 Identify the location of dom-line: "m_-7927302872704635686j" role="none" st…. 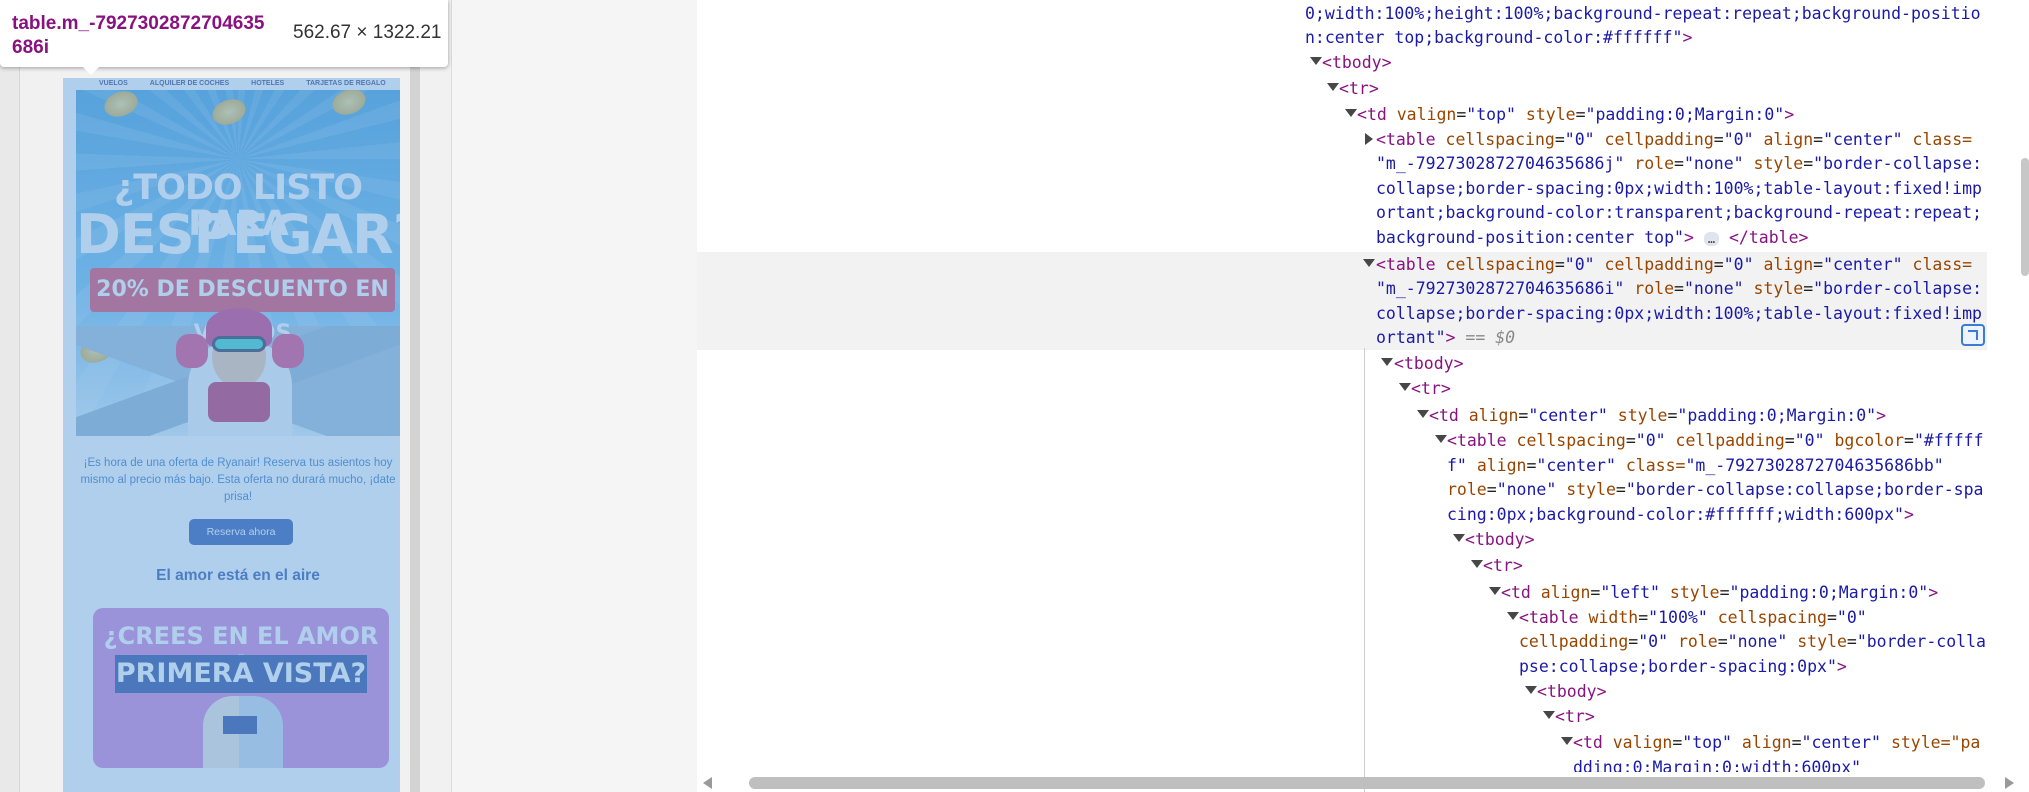
(1679, 164).